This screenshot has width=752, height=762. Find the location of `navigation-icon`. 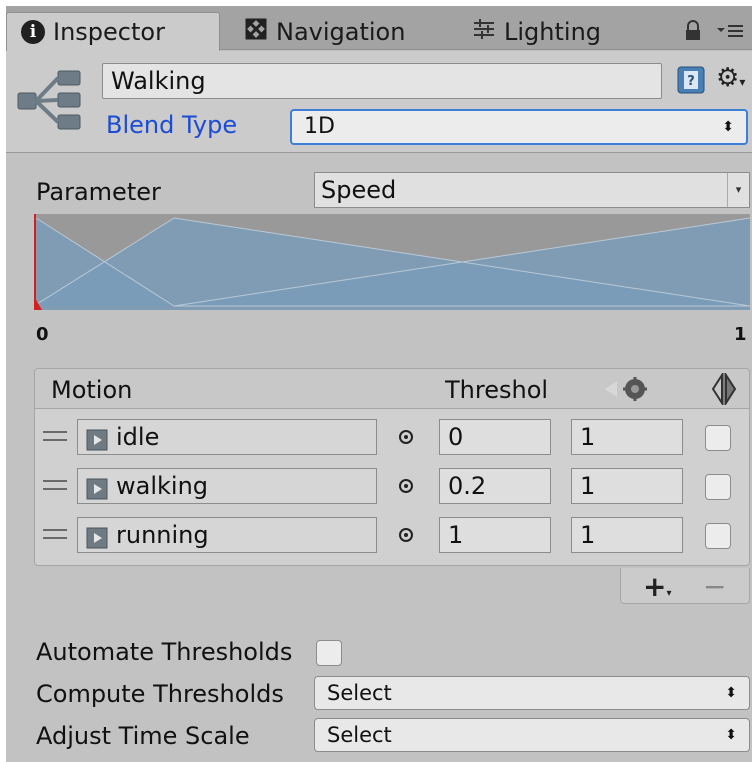

navigation-icon is located at coordinates (256, 32).